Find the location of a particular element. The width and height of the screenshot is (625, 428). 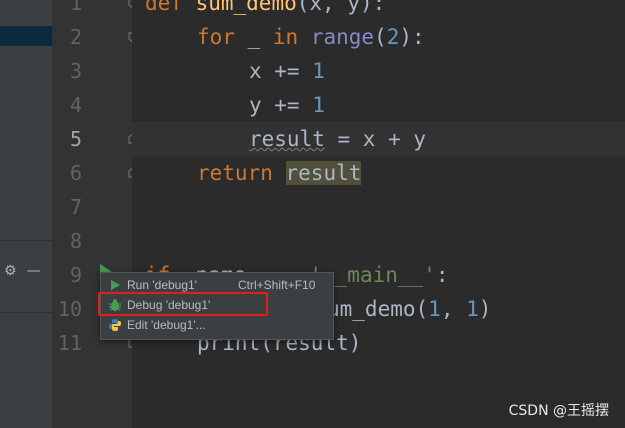

line-number: 1 is located at coordinates (75, 7).